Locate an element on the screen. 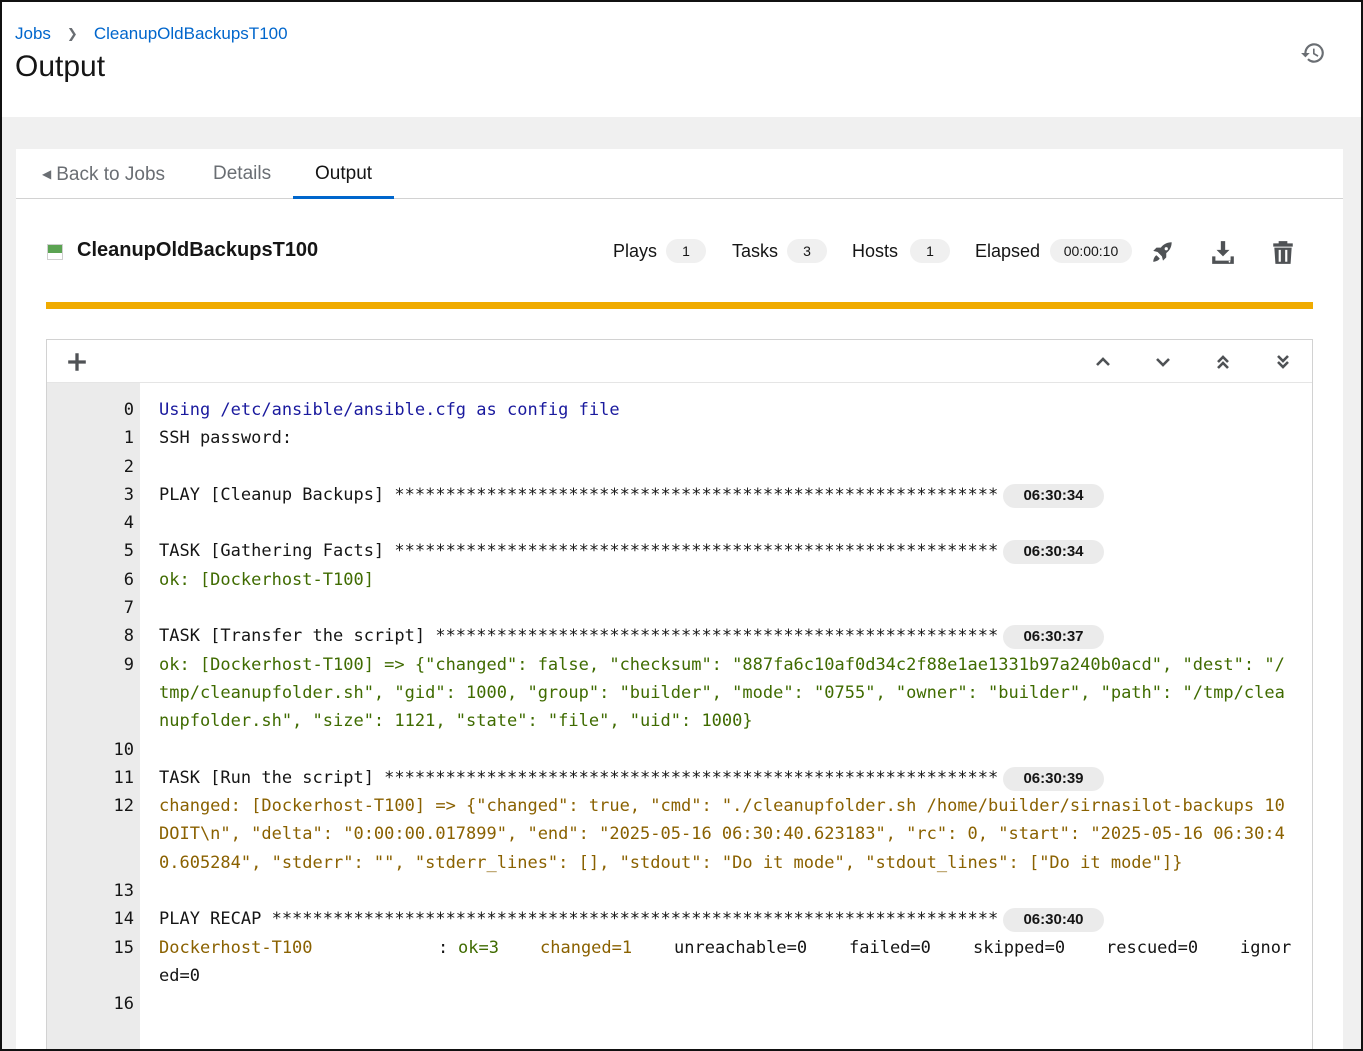 This screenshot has width=1363, height=1051. timestamp-badge: 06:30:39 is located at coordinates (1053, 778).